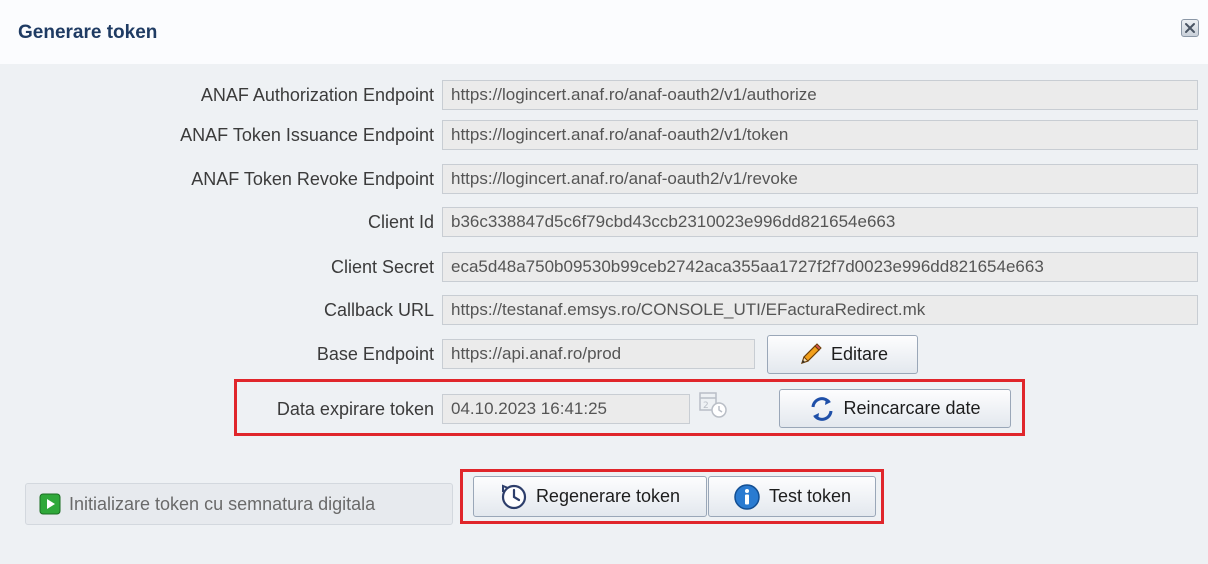 The height and width of the screenshot is (564, 1208). Describe the element at coordinates (355, 409) in the screenshot. I see `expiry-date-label: Data expirare token` at that location.